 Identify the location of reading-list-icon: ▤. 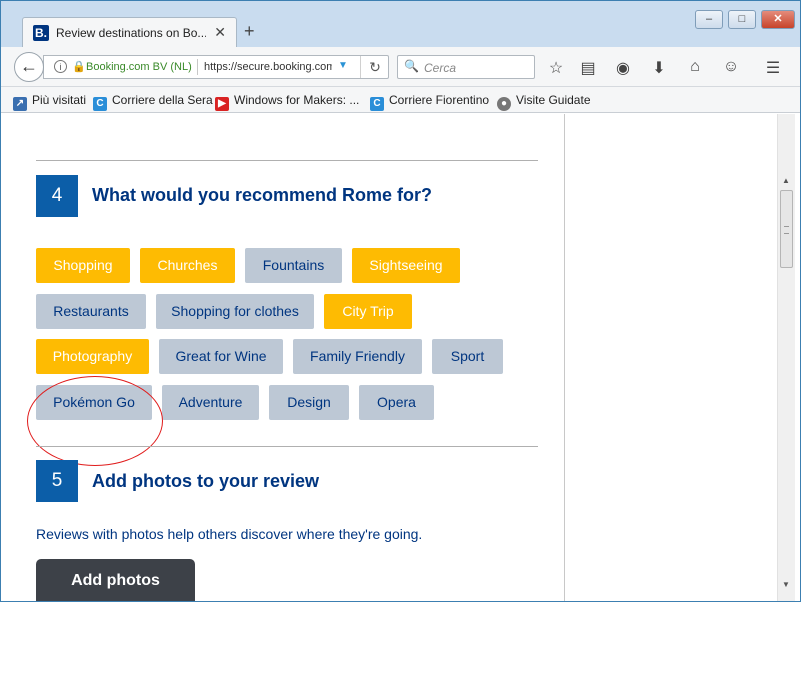
(588, 68).